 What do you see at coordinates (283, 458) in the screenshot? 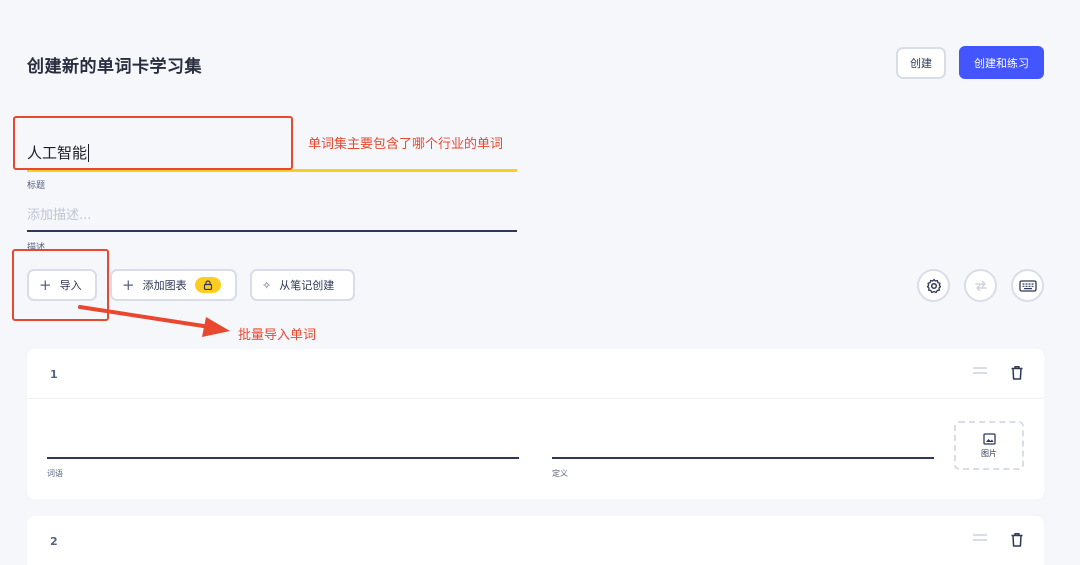
I see `term-input` at bounding box center [283, 458].